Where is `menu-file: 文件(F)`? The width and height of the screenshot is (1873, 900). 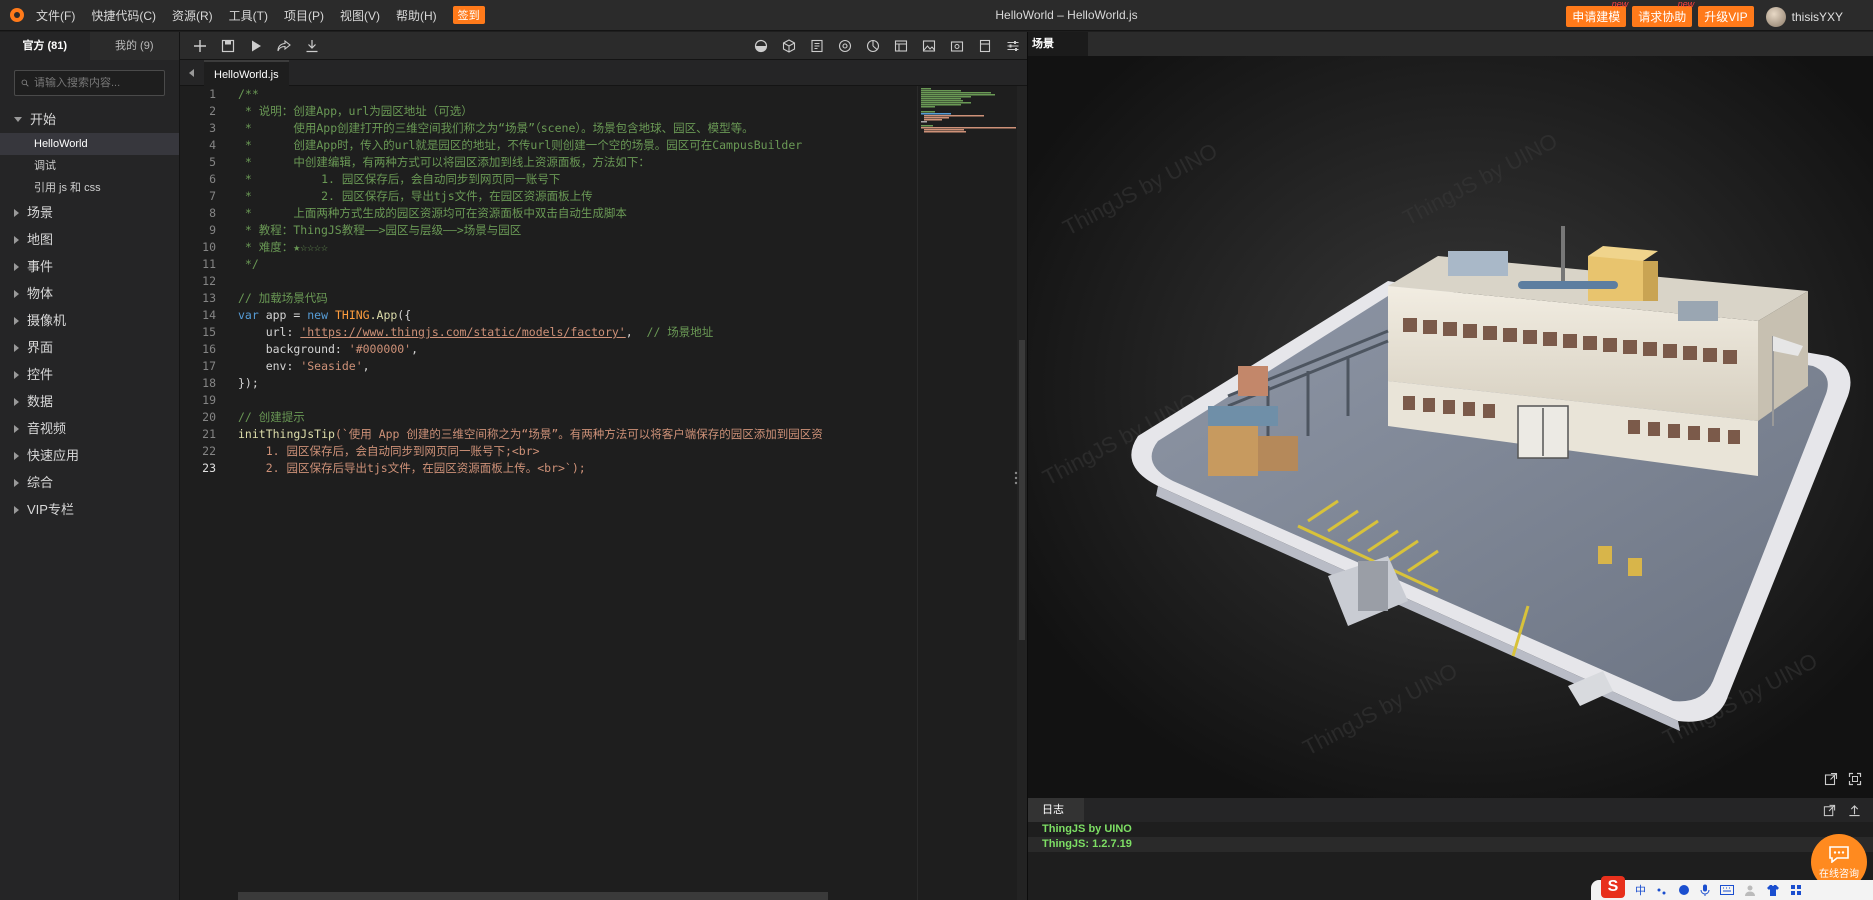
menu-file: 文件(F) is located at coordinates (55, 15).